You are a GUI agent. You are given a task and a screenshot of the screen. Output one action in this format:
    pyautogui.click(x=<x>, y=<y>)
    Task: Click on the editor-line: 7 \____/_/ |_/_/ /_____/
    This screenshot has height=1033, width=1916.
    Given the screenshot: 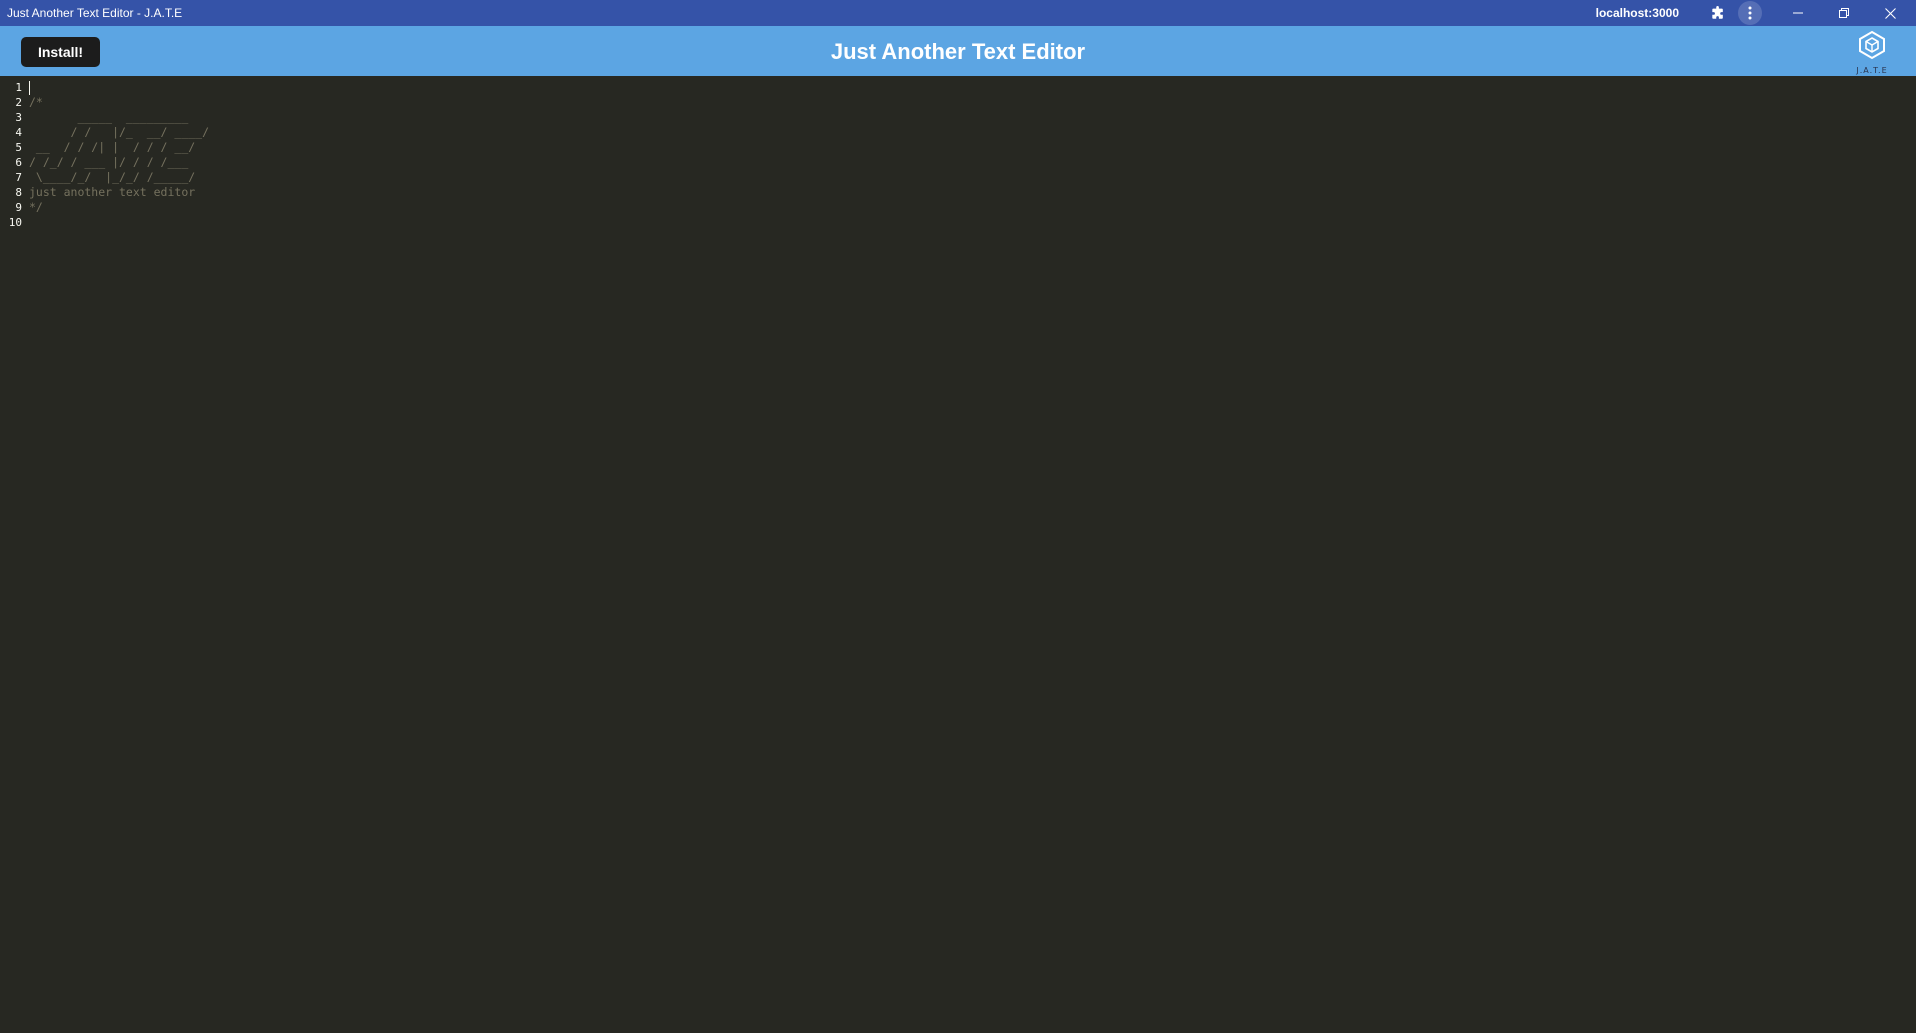 What is the action you would take?
    pyautogui.click(x=958, y=177)
    